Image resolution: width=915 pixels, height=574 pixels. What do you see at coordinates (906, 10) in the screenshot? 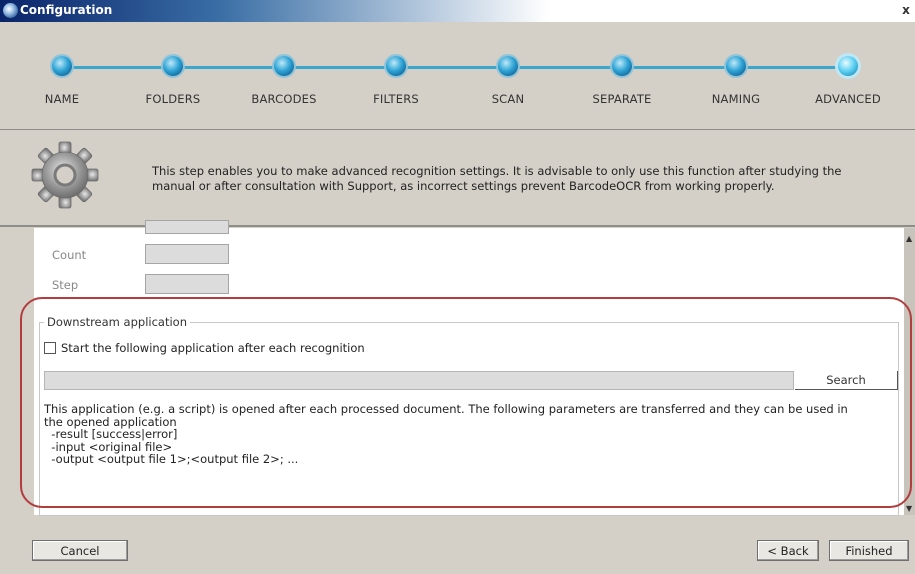
I see `close-icon: x` at bounding box center [906, 10].